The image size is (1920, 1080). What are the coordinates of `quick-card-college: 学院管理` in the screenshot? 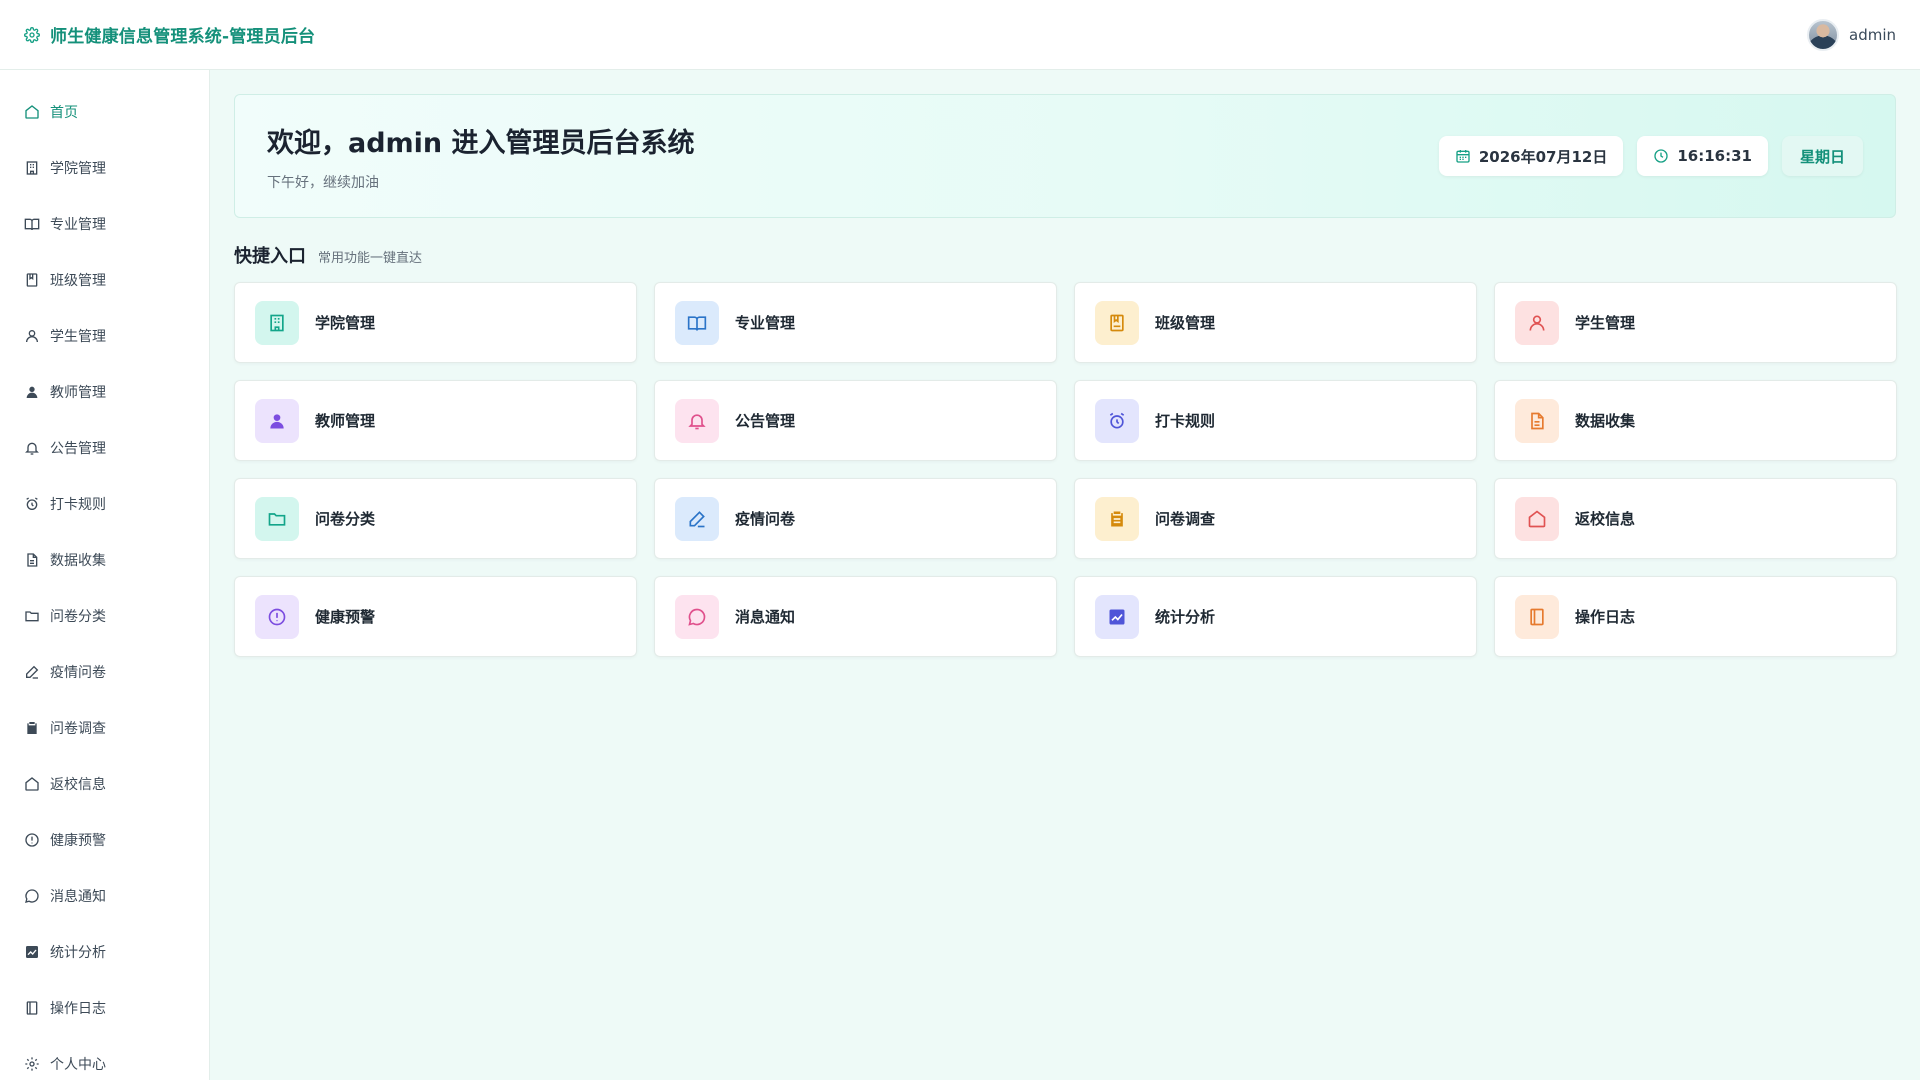 It's located at (435, 322).